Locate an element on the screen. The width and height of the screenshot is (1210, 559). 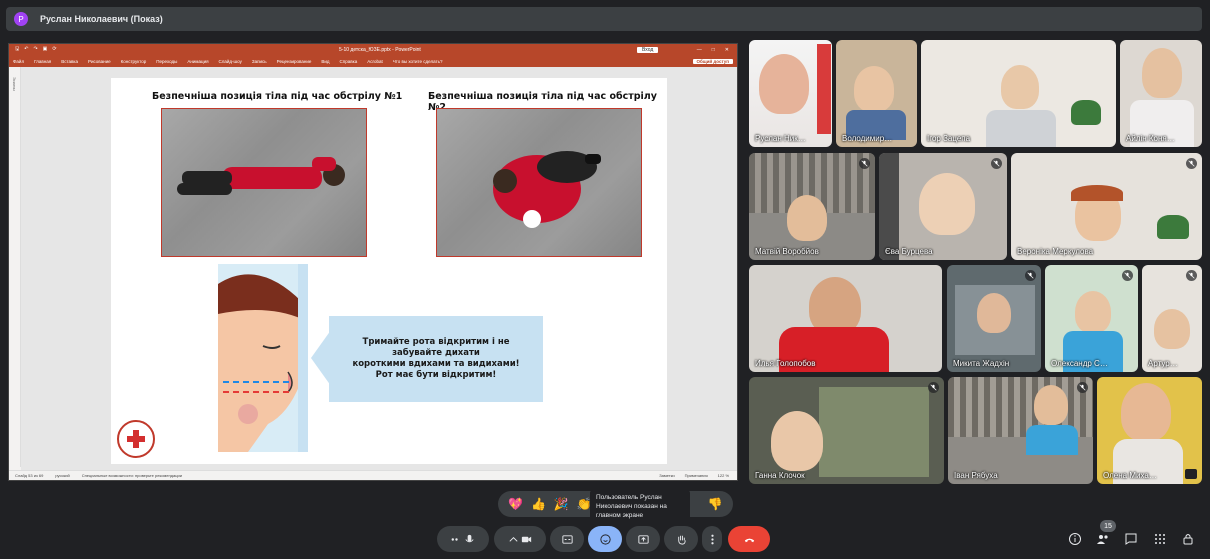
grid-icon is located at coordinates (1160, 539).